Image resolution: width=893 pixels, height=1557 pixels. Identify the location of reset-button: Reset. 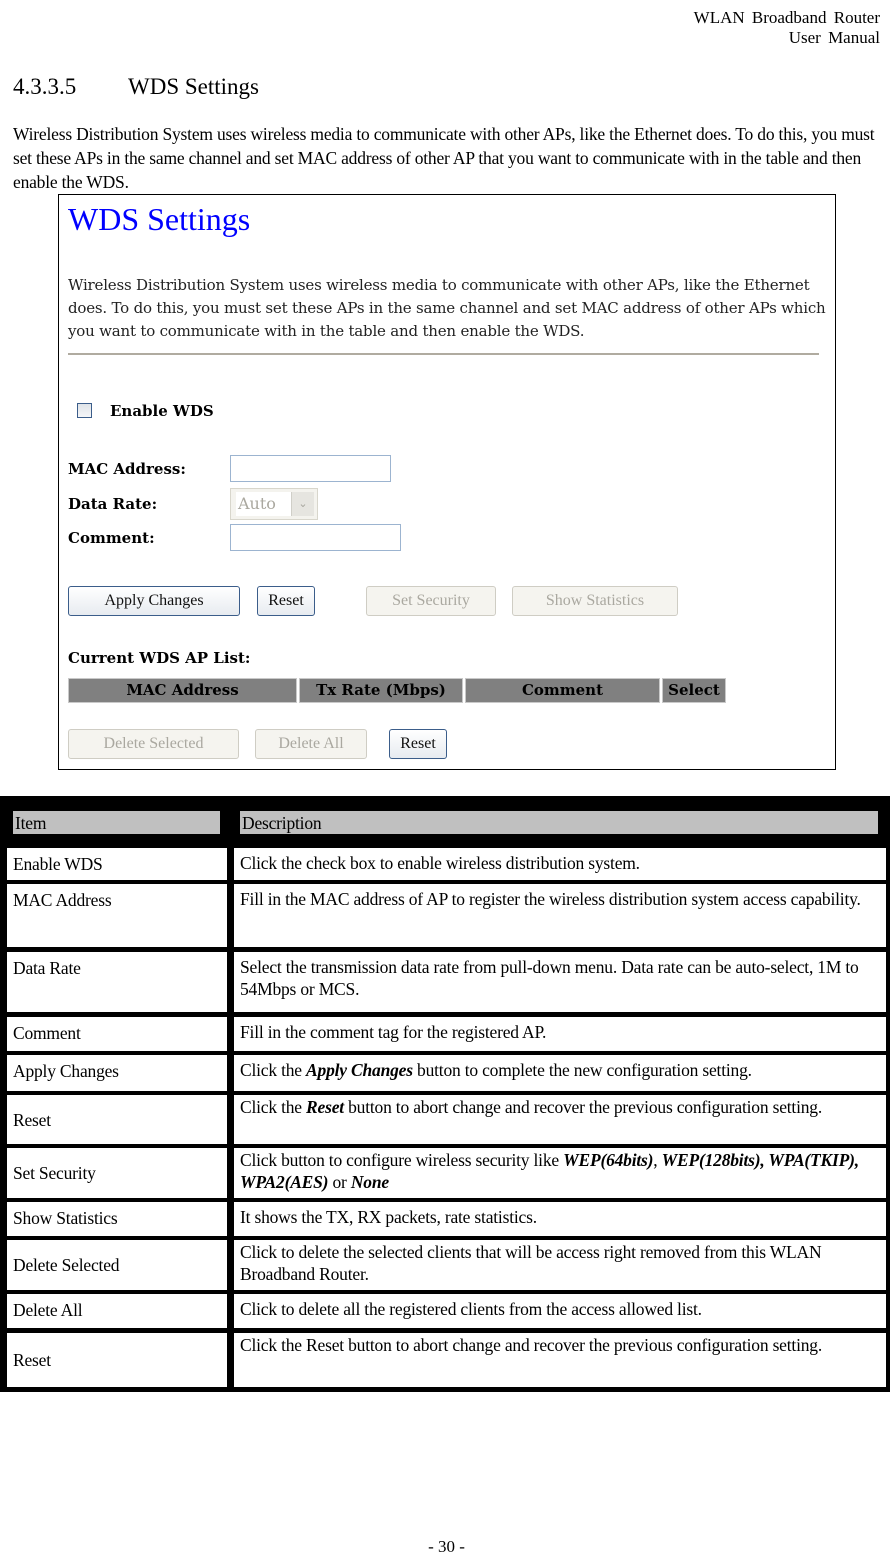
(286, 601).